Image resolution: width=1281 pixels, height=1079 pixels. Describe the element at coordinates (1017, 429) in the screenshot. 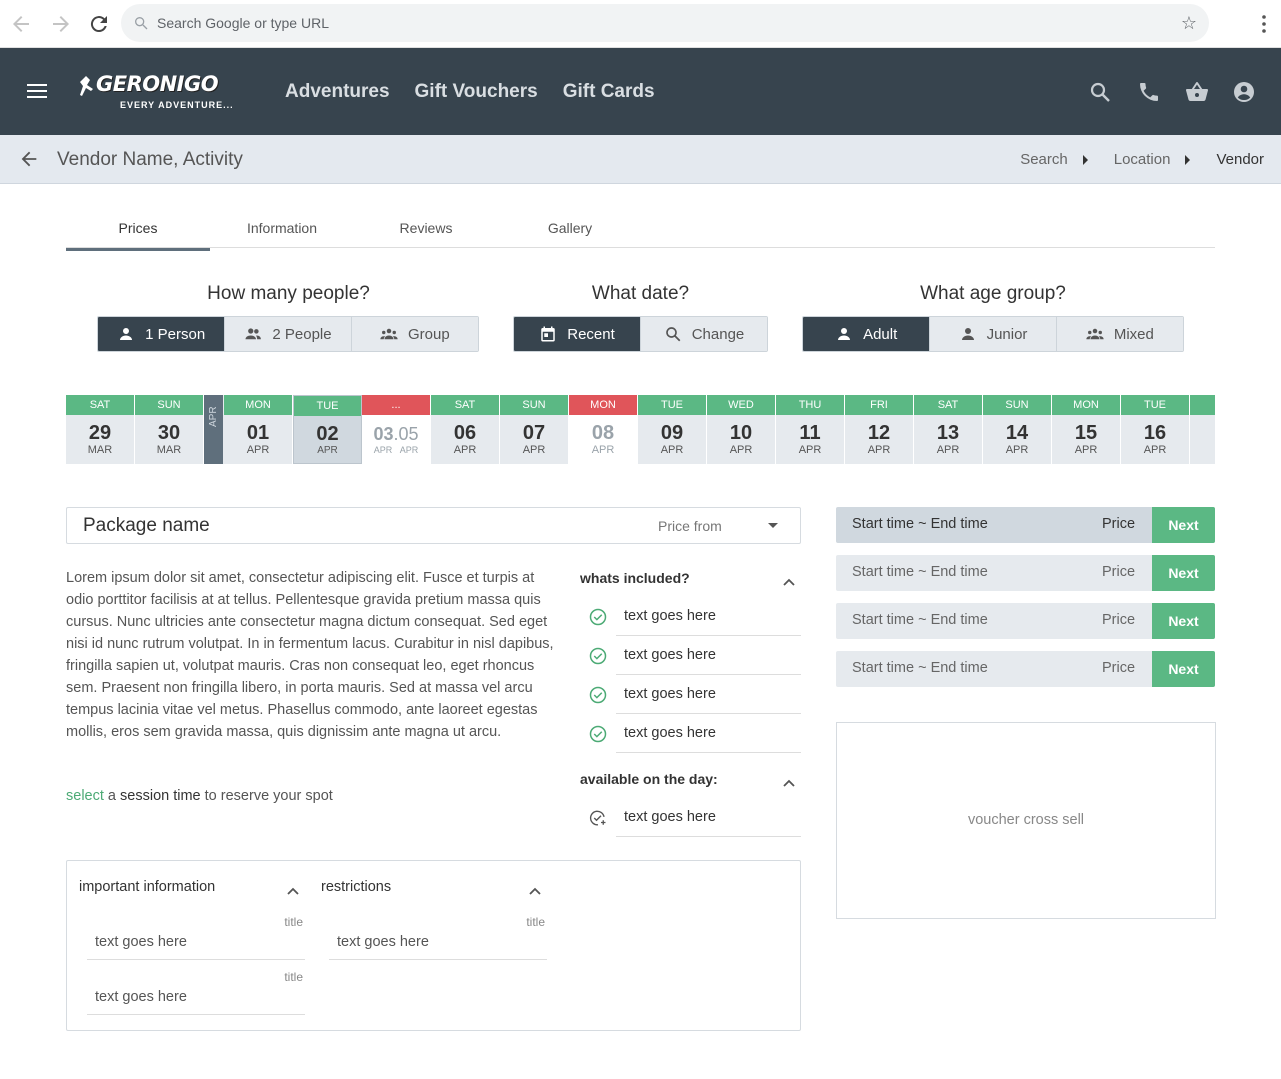

I see `date-cell: SUN 14 APR` at that location.